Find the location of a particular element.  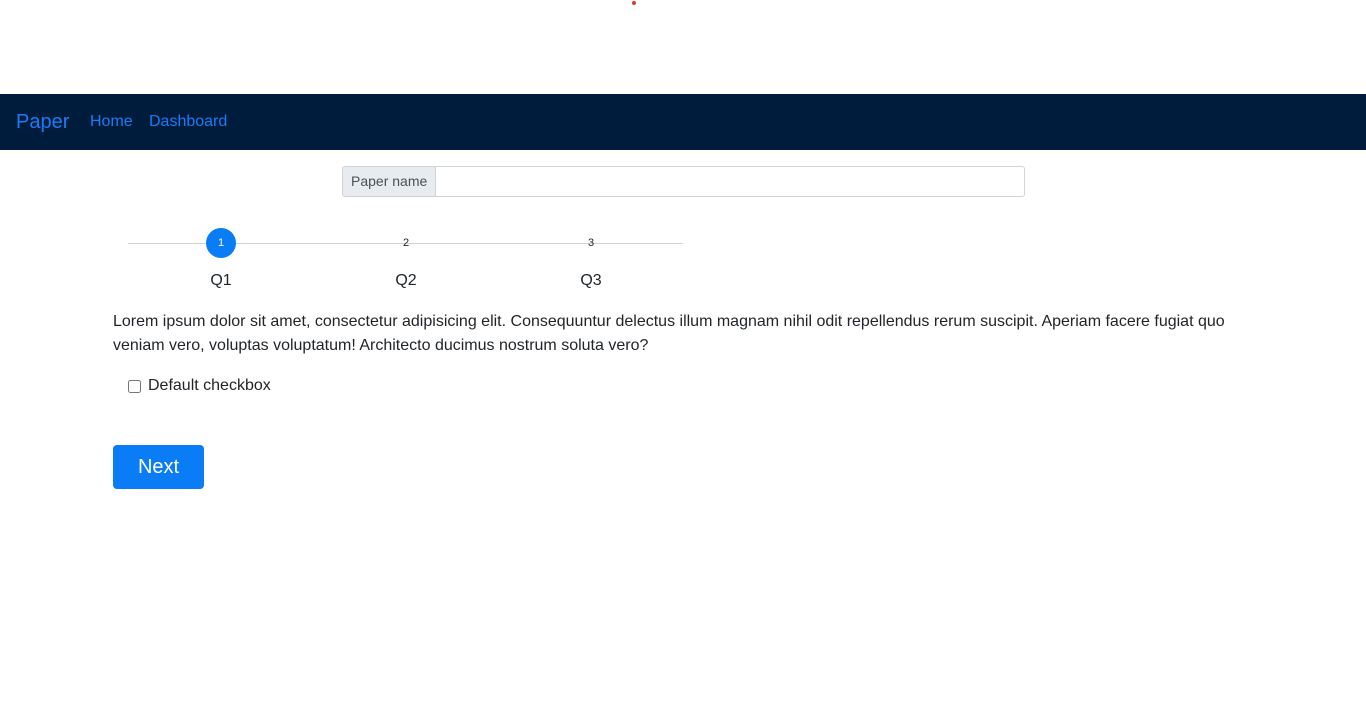

nav-link-dashboard: Dashboard is located at coordinates (188, 122).